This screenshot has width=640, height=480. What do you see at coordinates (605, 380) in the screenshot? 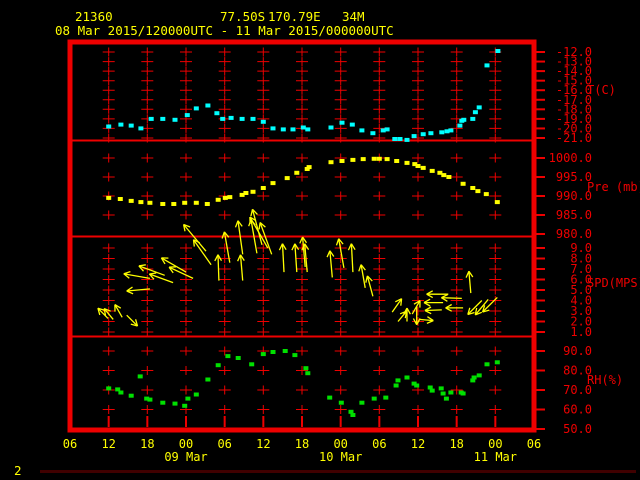
I see `relative_humidity-unit-label: RH(%)` at bounding box center [605, 380].